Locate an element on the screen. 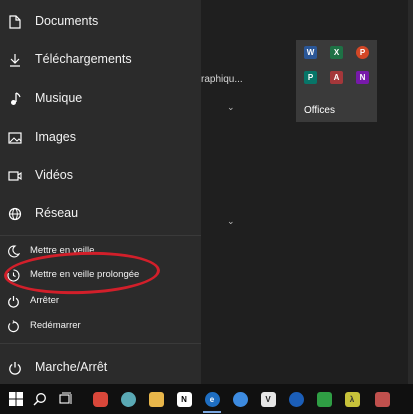 The image size is (413, 414). app-yellow-icon: λ is located at coordinates (352, 399).